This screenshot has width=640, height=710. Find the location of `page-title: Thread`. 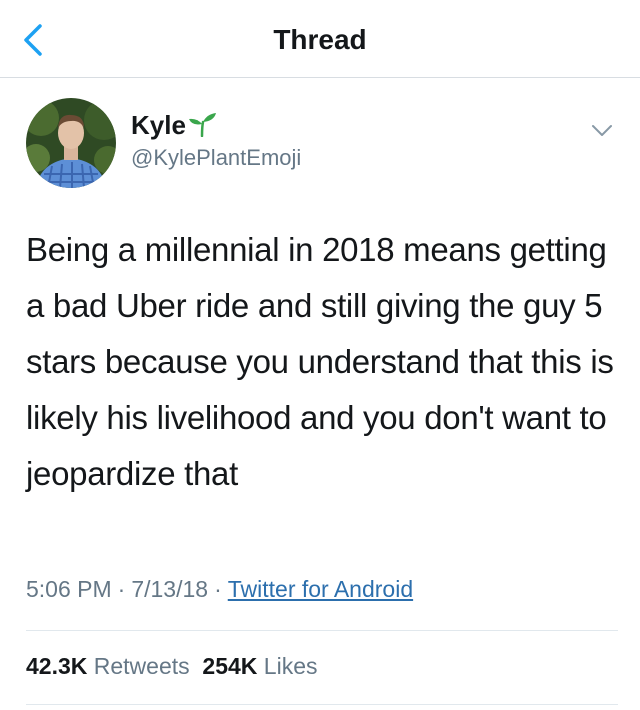

page-title: Thread is located at coordinates (320, 39).